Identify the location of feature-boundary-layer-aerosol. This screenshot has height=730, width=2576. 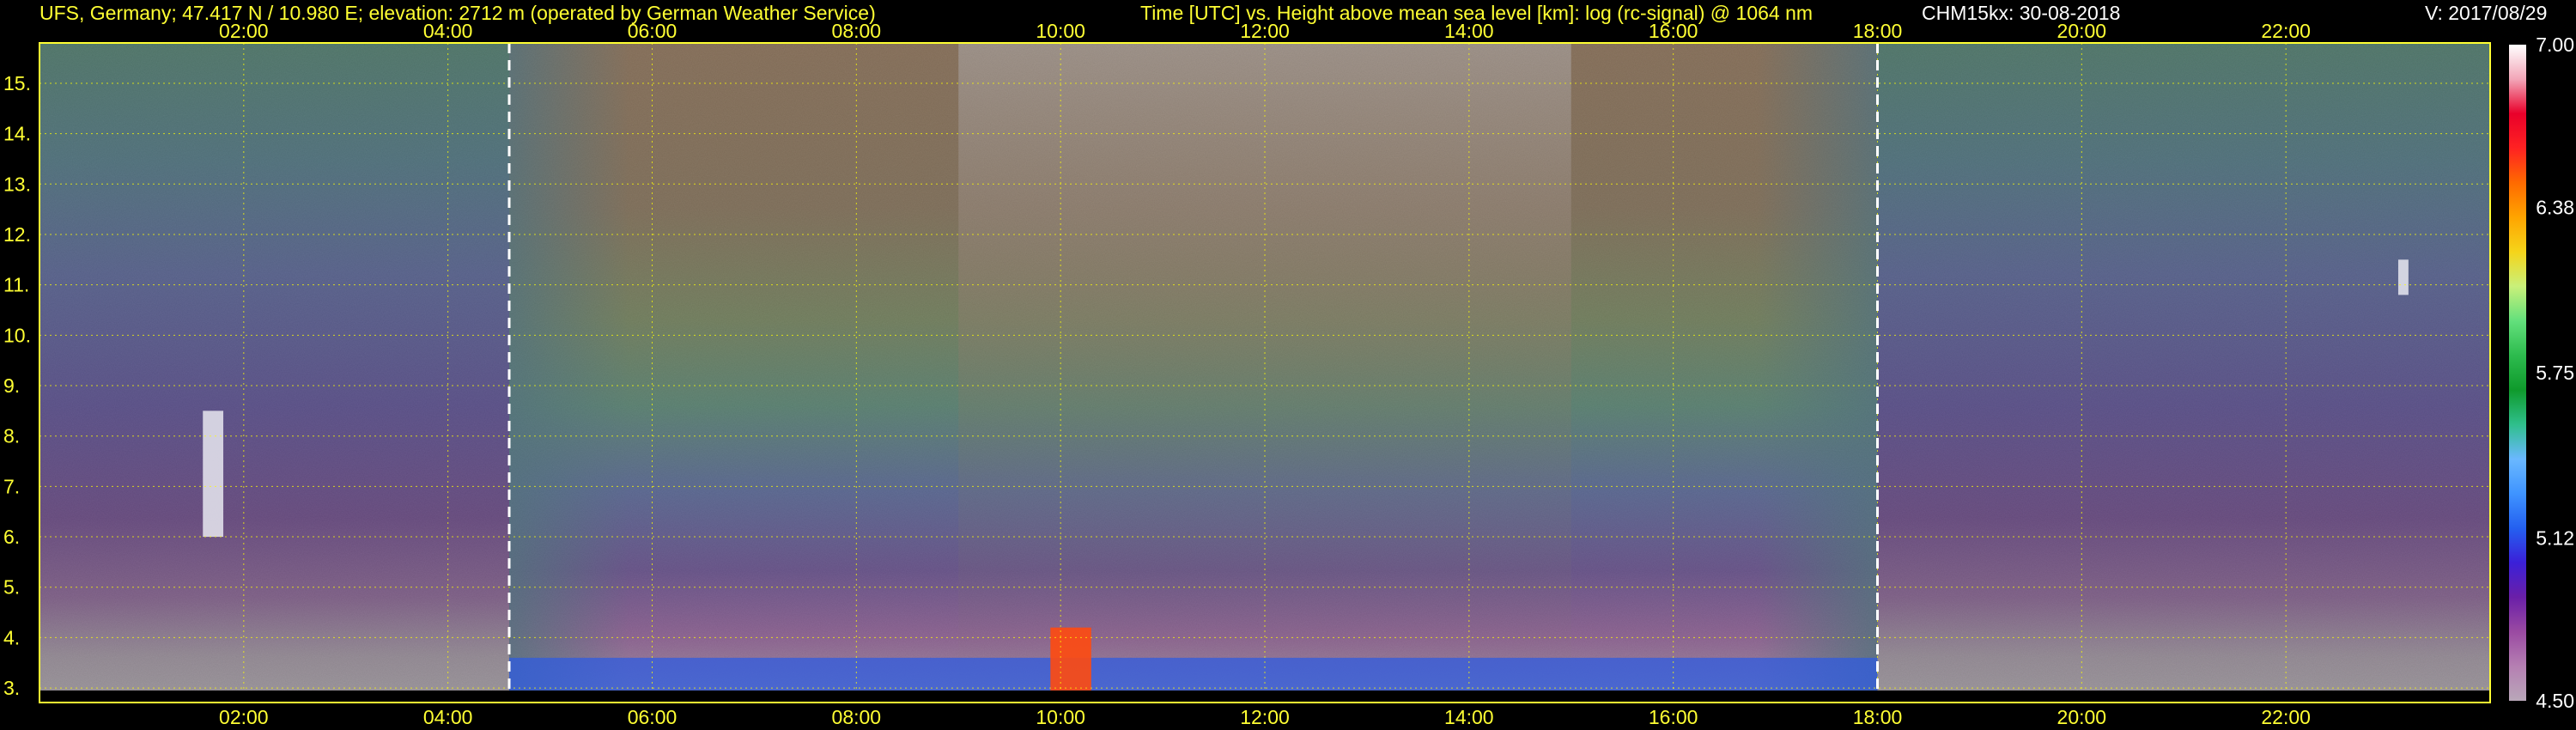
(1193, 674).